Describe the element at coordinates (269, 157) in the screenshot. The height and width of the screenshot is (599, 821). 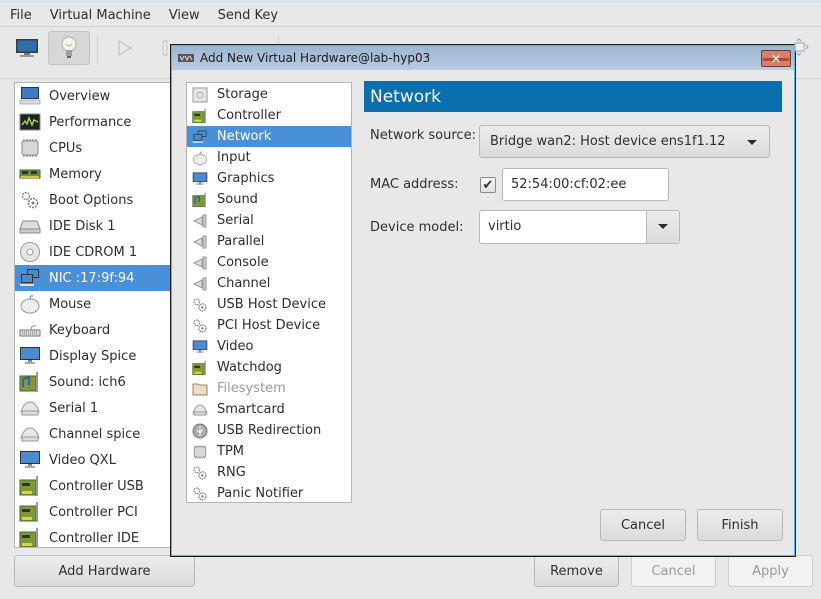
I see `device-type-item: Input` at that location.